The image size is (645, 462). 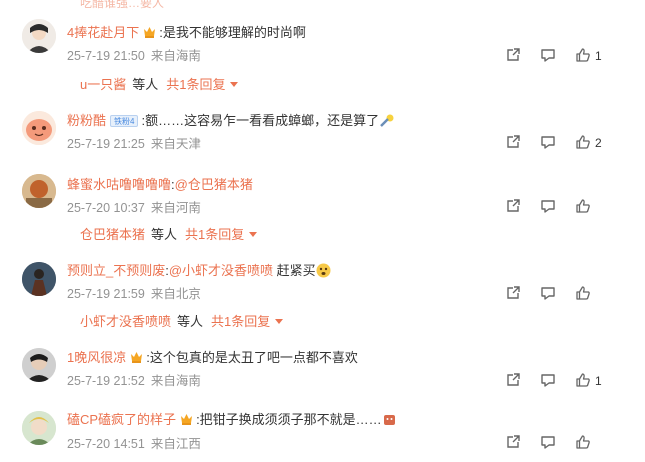 I want to click on fan-badge: 铁粉4, so click(x=124, y=121).